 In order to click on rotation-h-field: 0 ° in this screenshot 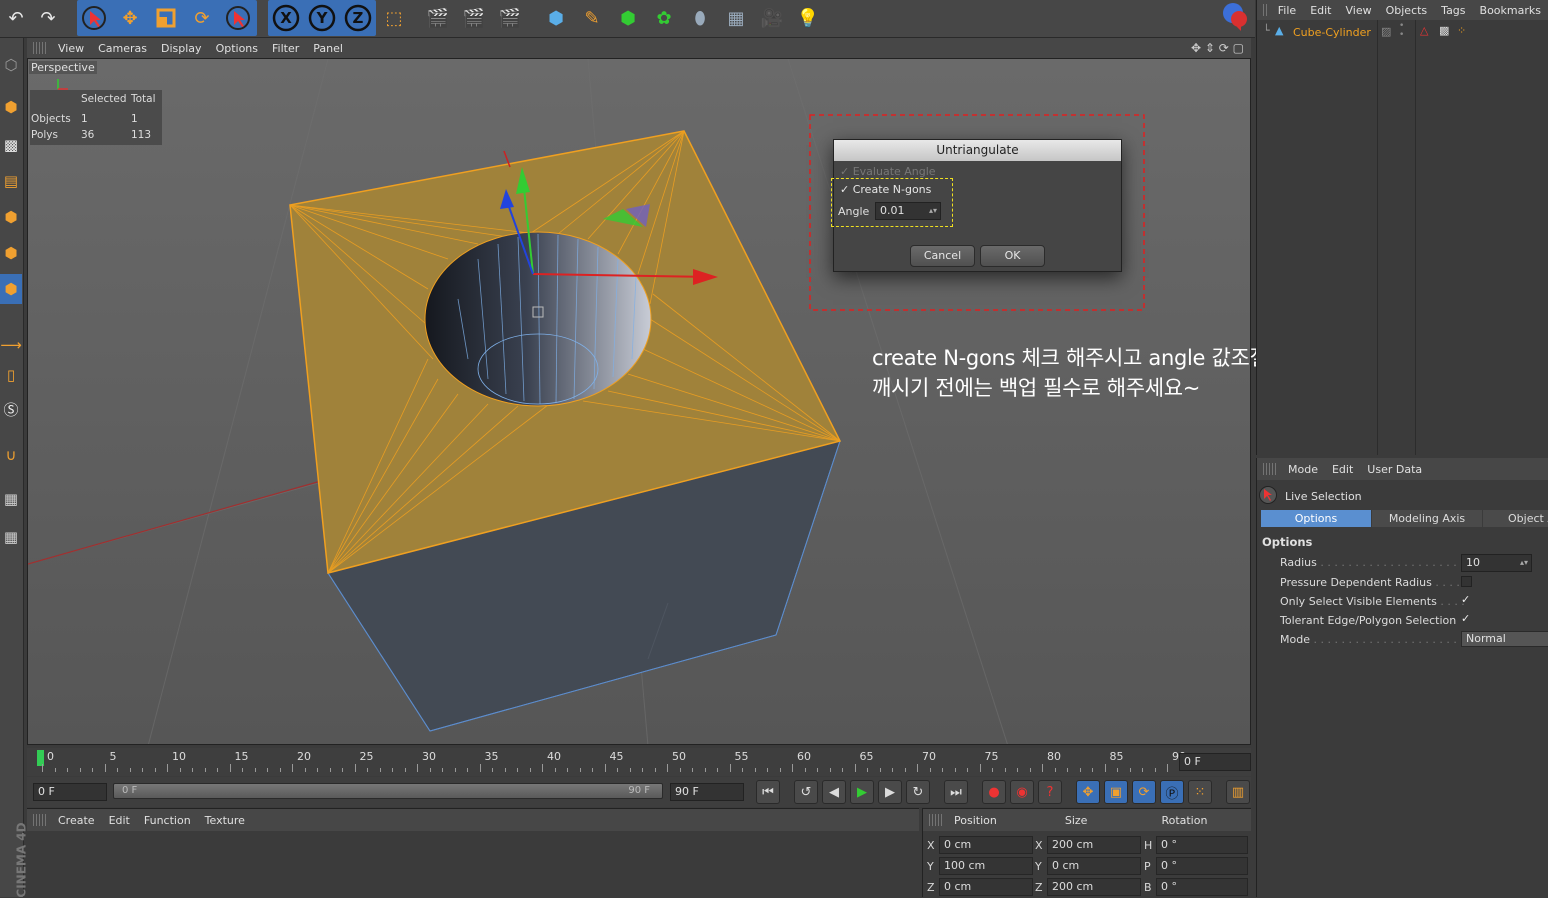, I will do `click(1202, 845)`.